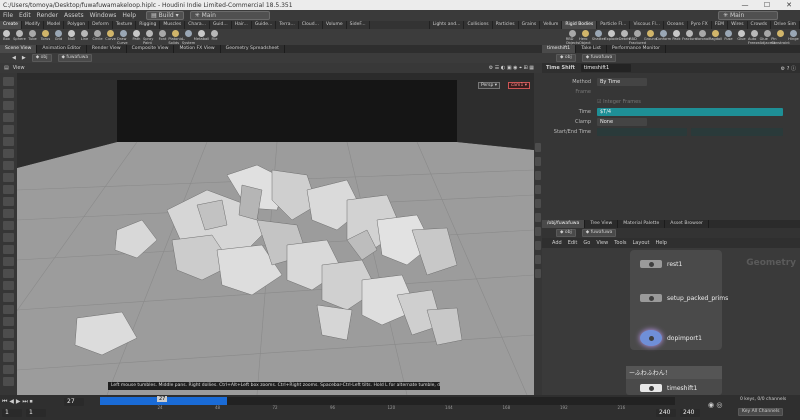 The image size is (800, 420). Describe the element at coordinates (47, 15) in the screenshot. I see `menu-render: Render` at that location.